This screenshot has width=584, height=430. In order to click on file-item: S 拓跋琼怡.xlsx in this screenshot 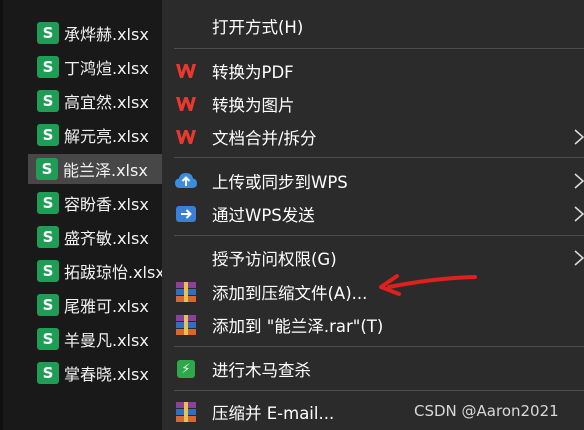, I will do `click(99, 271)`.